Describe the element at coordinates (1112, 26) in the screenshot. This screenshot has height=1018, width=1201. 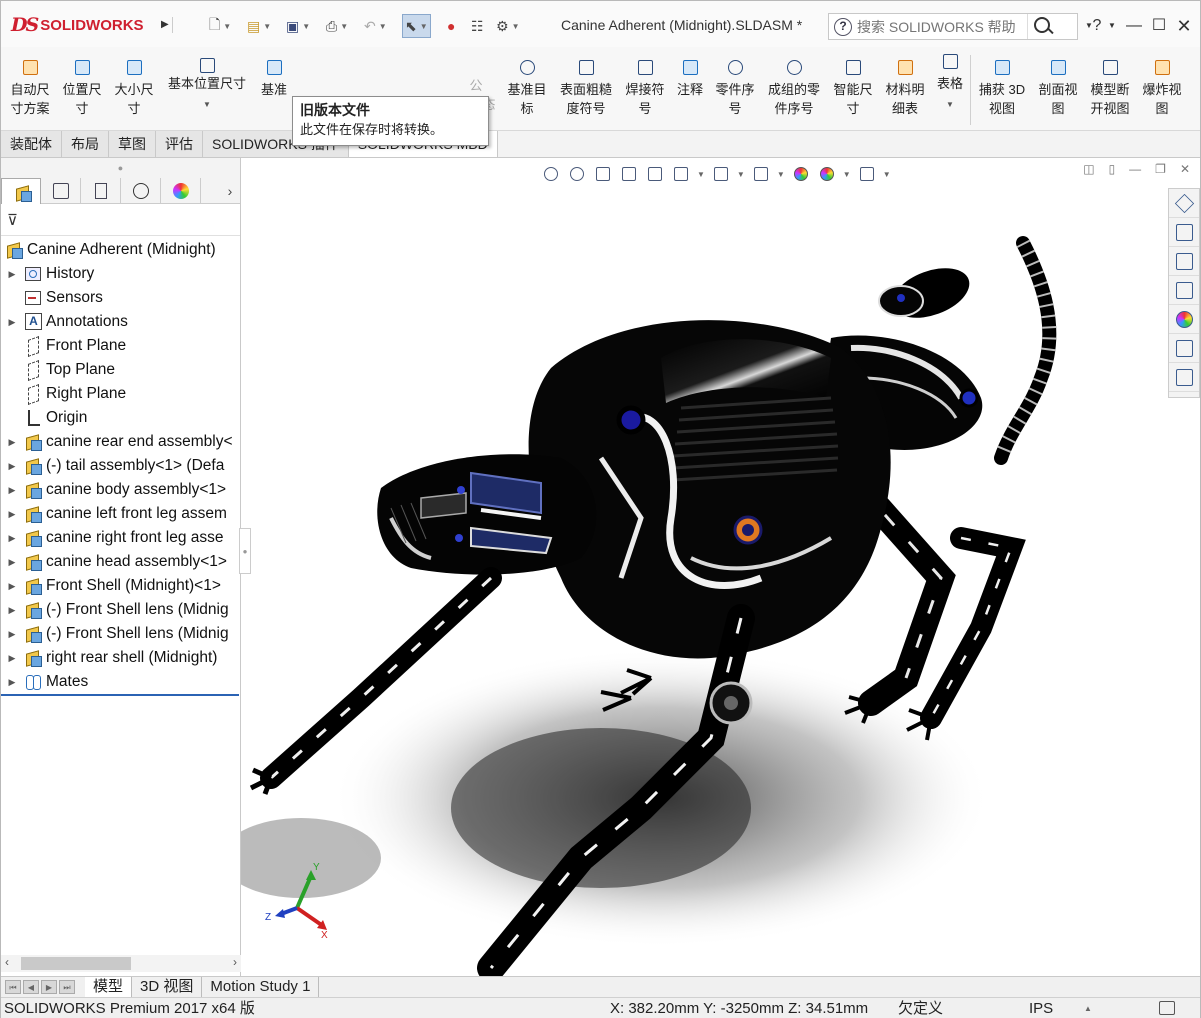
I see `help-chevron-down-icon: ▼` at that location.